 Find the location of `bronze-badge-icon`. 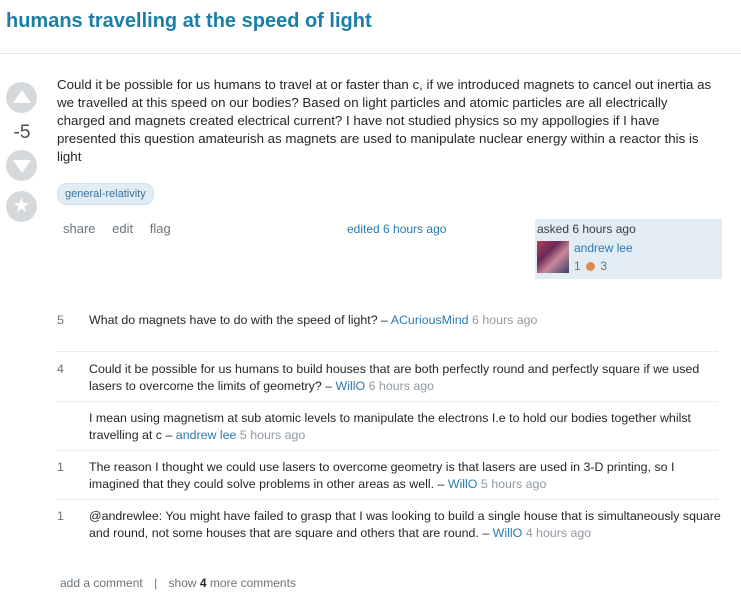

bronze-badge-icon is located at coordinates (591, 266).